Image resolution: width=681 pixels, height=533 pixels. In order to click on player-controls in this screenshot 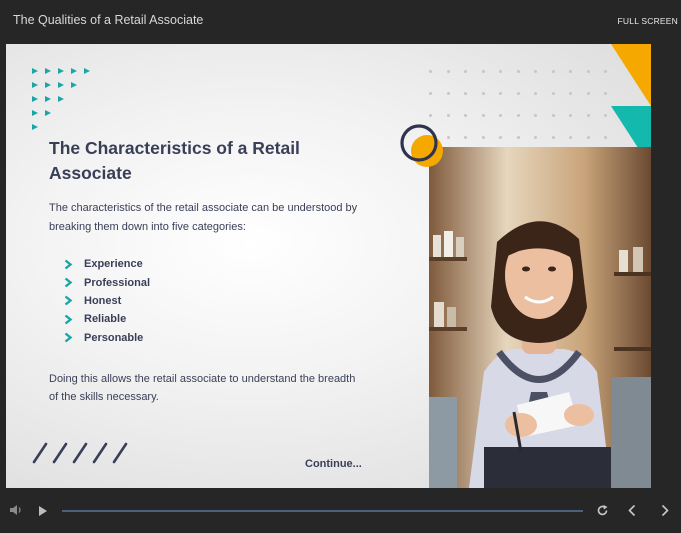, I will do `click(340, 510)`.